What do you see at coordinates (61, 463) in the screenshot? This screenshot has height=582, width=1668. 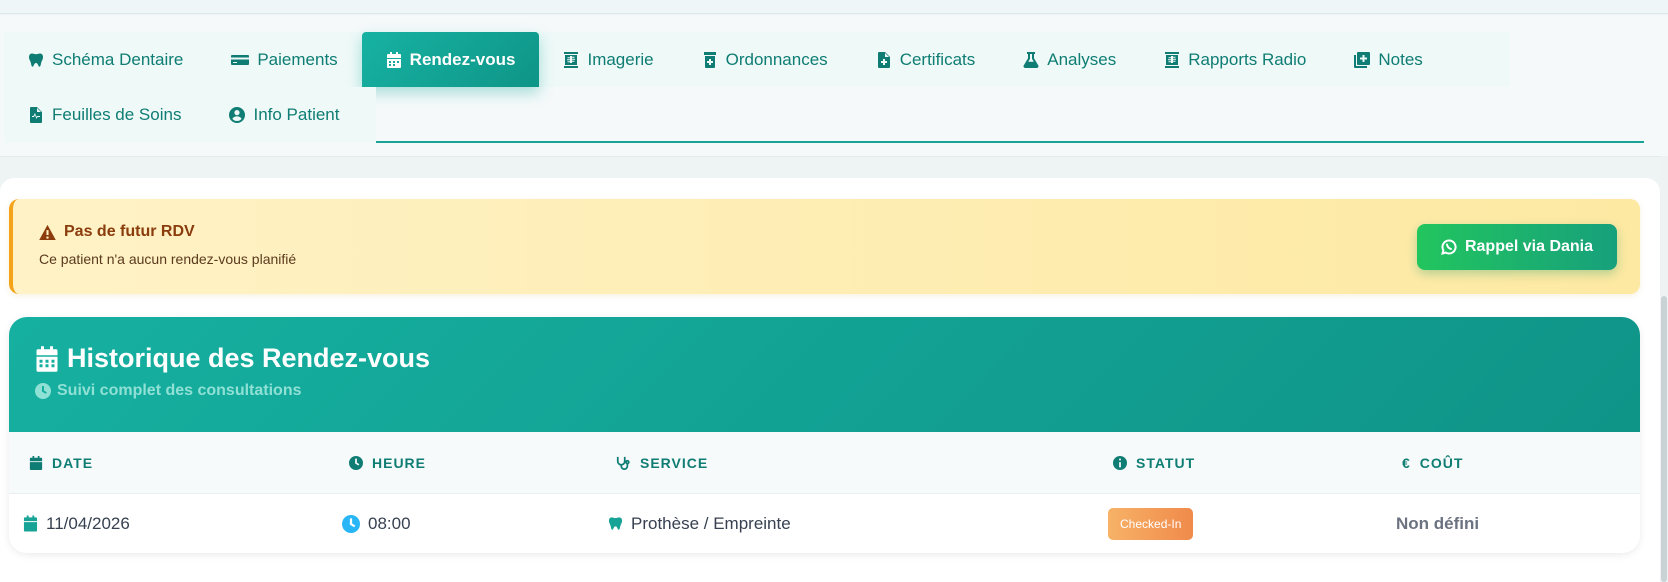 I see `column-header-date: DATE` at bounding box center [61, 463].